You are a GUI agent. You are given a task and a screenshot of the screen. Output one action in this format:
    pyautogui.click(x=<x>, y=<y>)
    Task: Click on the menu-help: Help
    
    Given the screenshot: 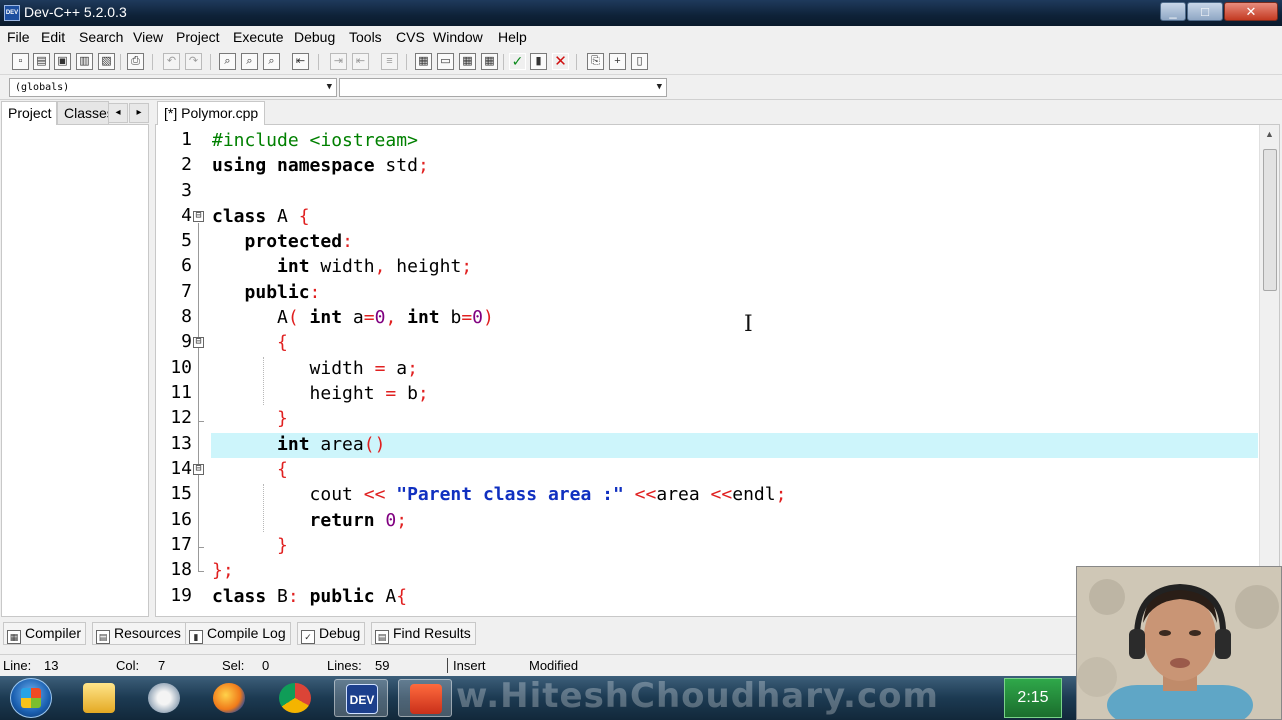 What is the action you would take?
    pyautogui.click(x=512, y=37)
    